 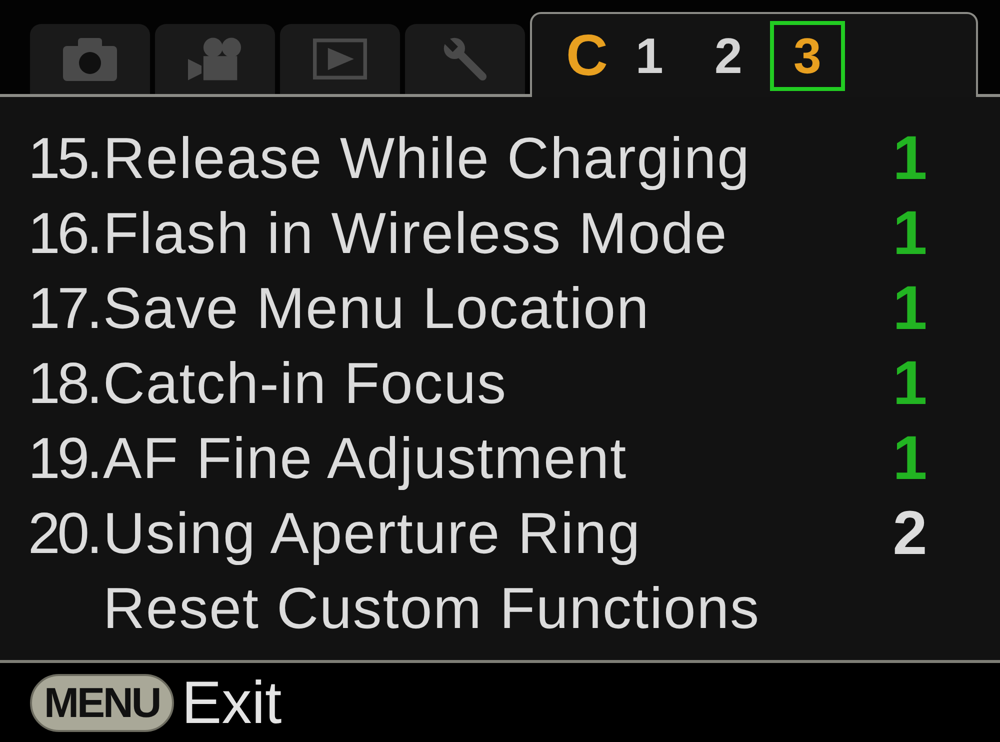 I want to click on menu-item-label: AF Fine Adjustment, so click(x=484, y=458).